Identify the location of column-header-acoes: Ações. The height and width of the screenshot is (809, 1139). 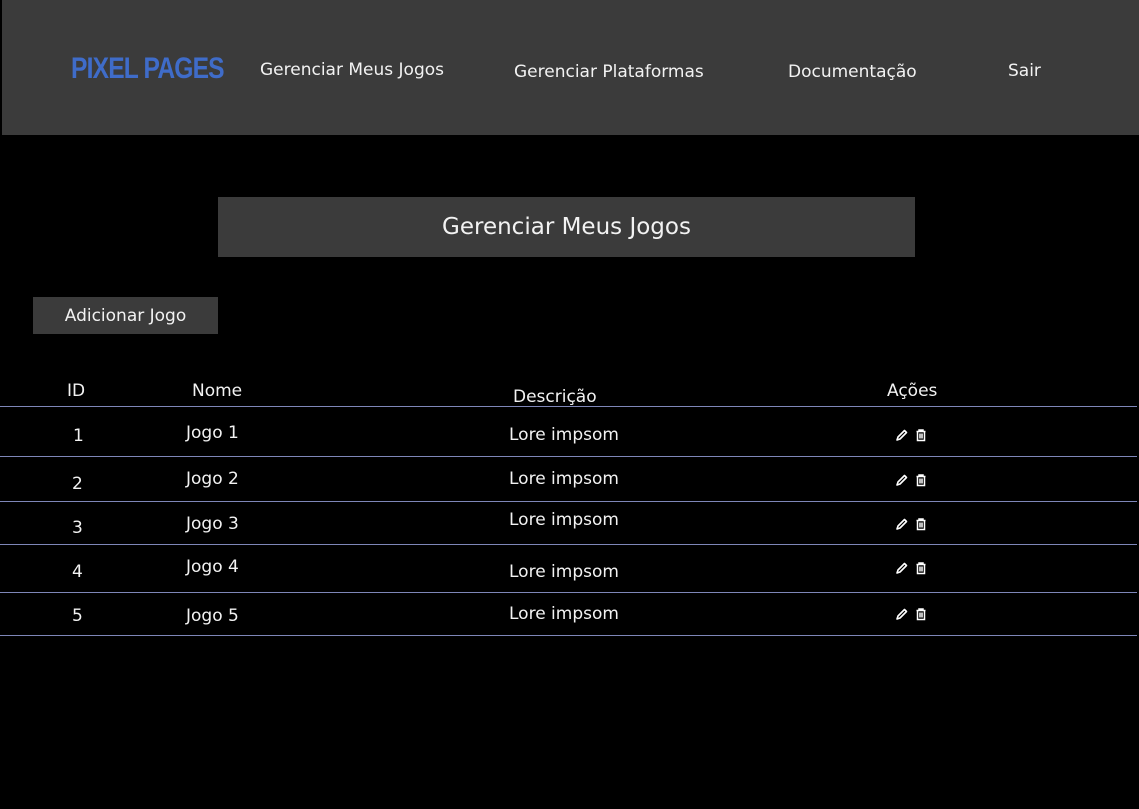
(912, 391).